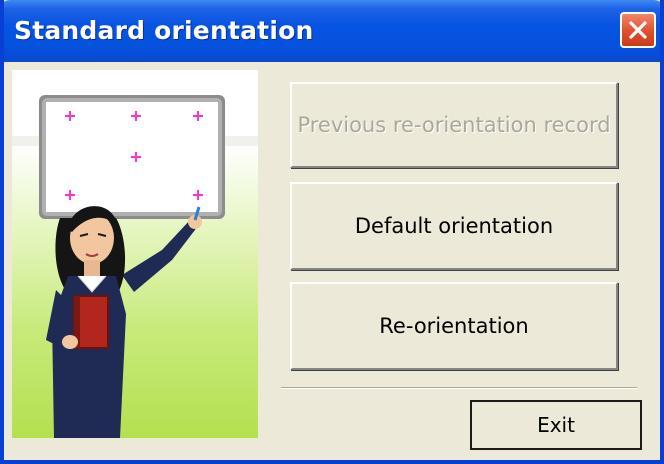  I want to click on separator, so click(459, 388).